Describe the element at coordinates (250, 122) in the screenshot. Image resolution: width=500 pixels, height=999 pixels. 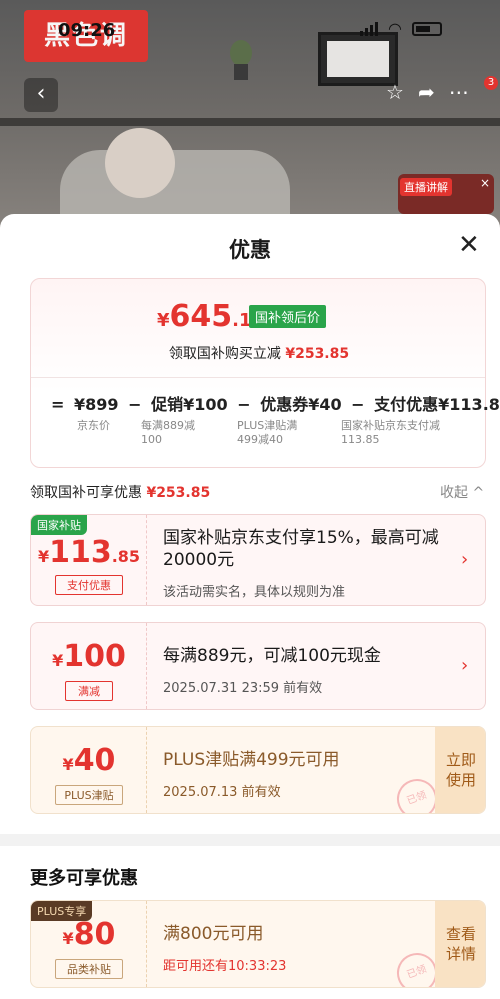
I see `photo-shelf` at that location.